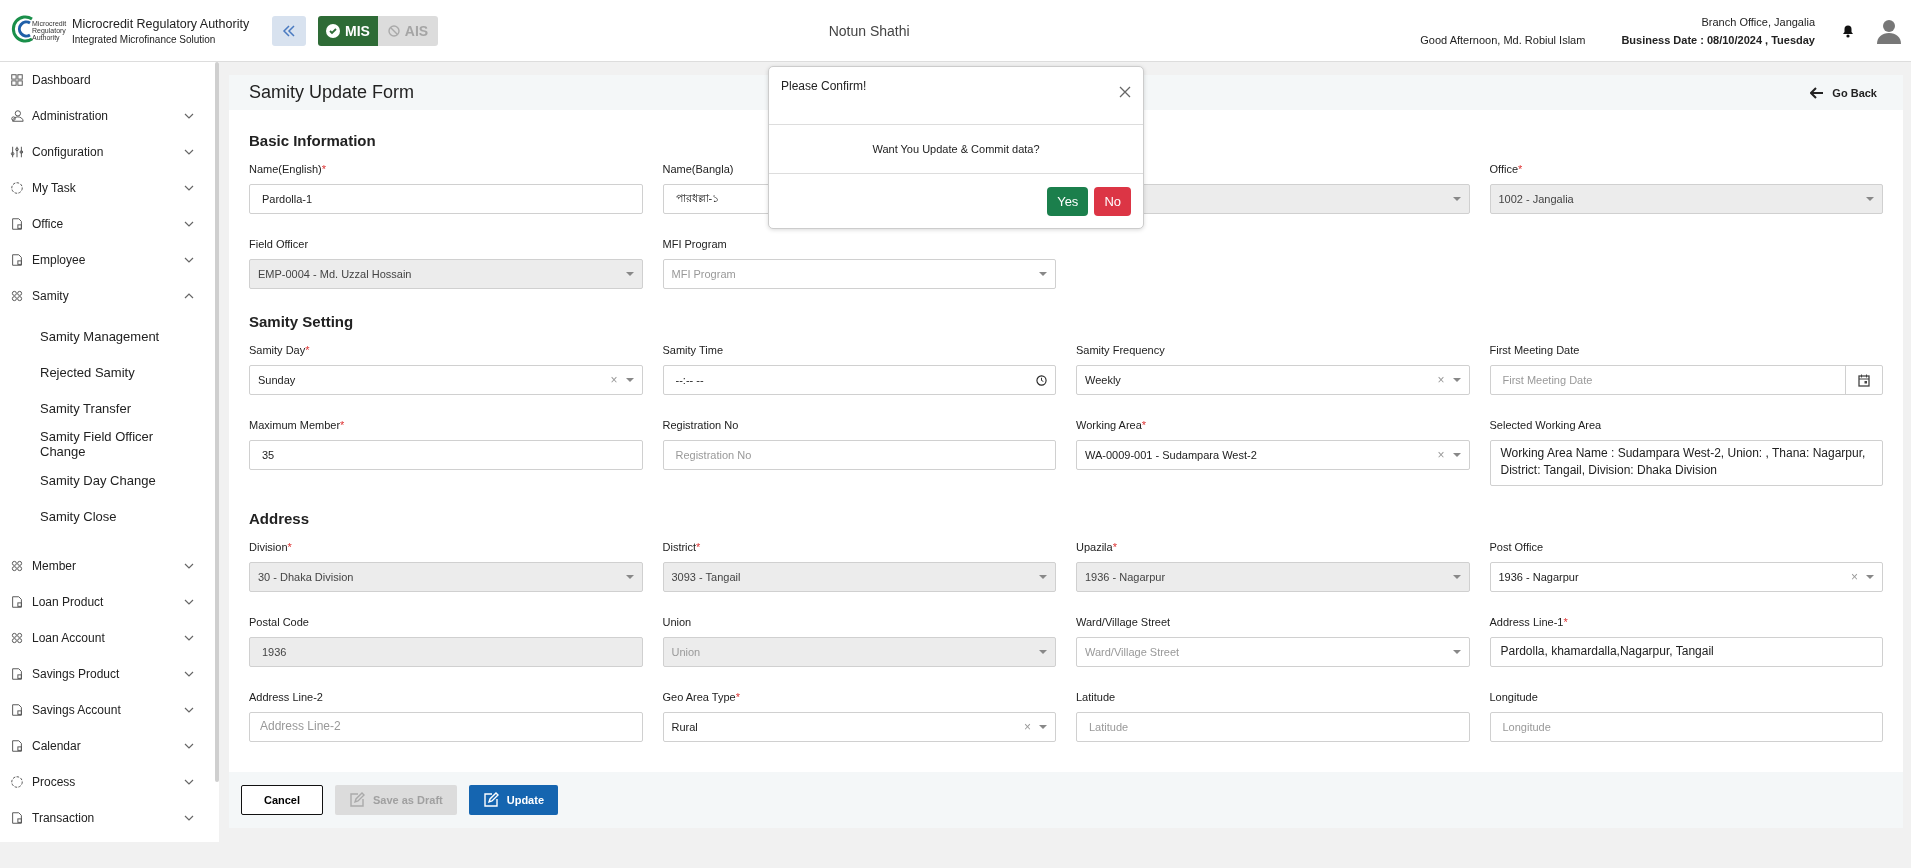 Image resolution: width=1911 pixels, height=868 pixels. What do you see at coordinates (446, 455) in the screenshot?
I see `input-field: 35` at bounding box center [446, 455].